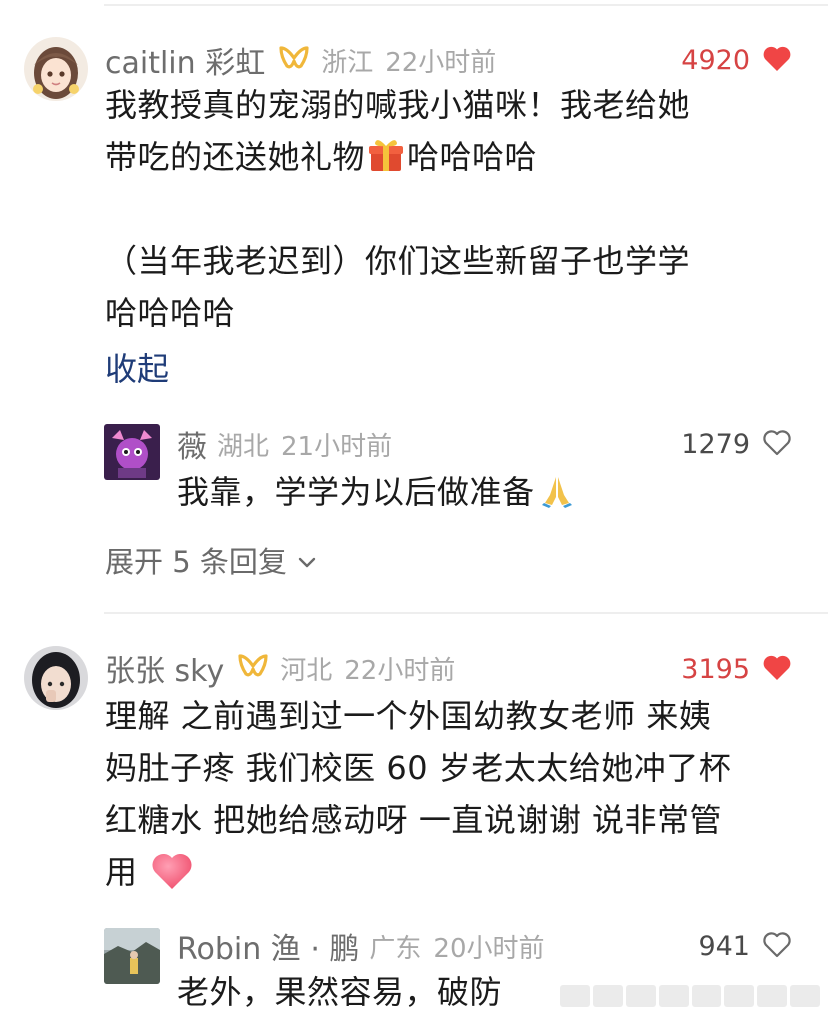 This screenshot has height=1018, width=828. Describe the element at coordinates (307, 560) in the screenshot. I see `chevron-down-icon` at that location.